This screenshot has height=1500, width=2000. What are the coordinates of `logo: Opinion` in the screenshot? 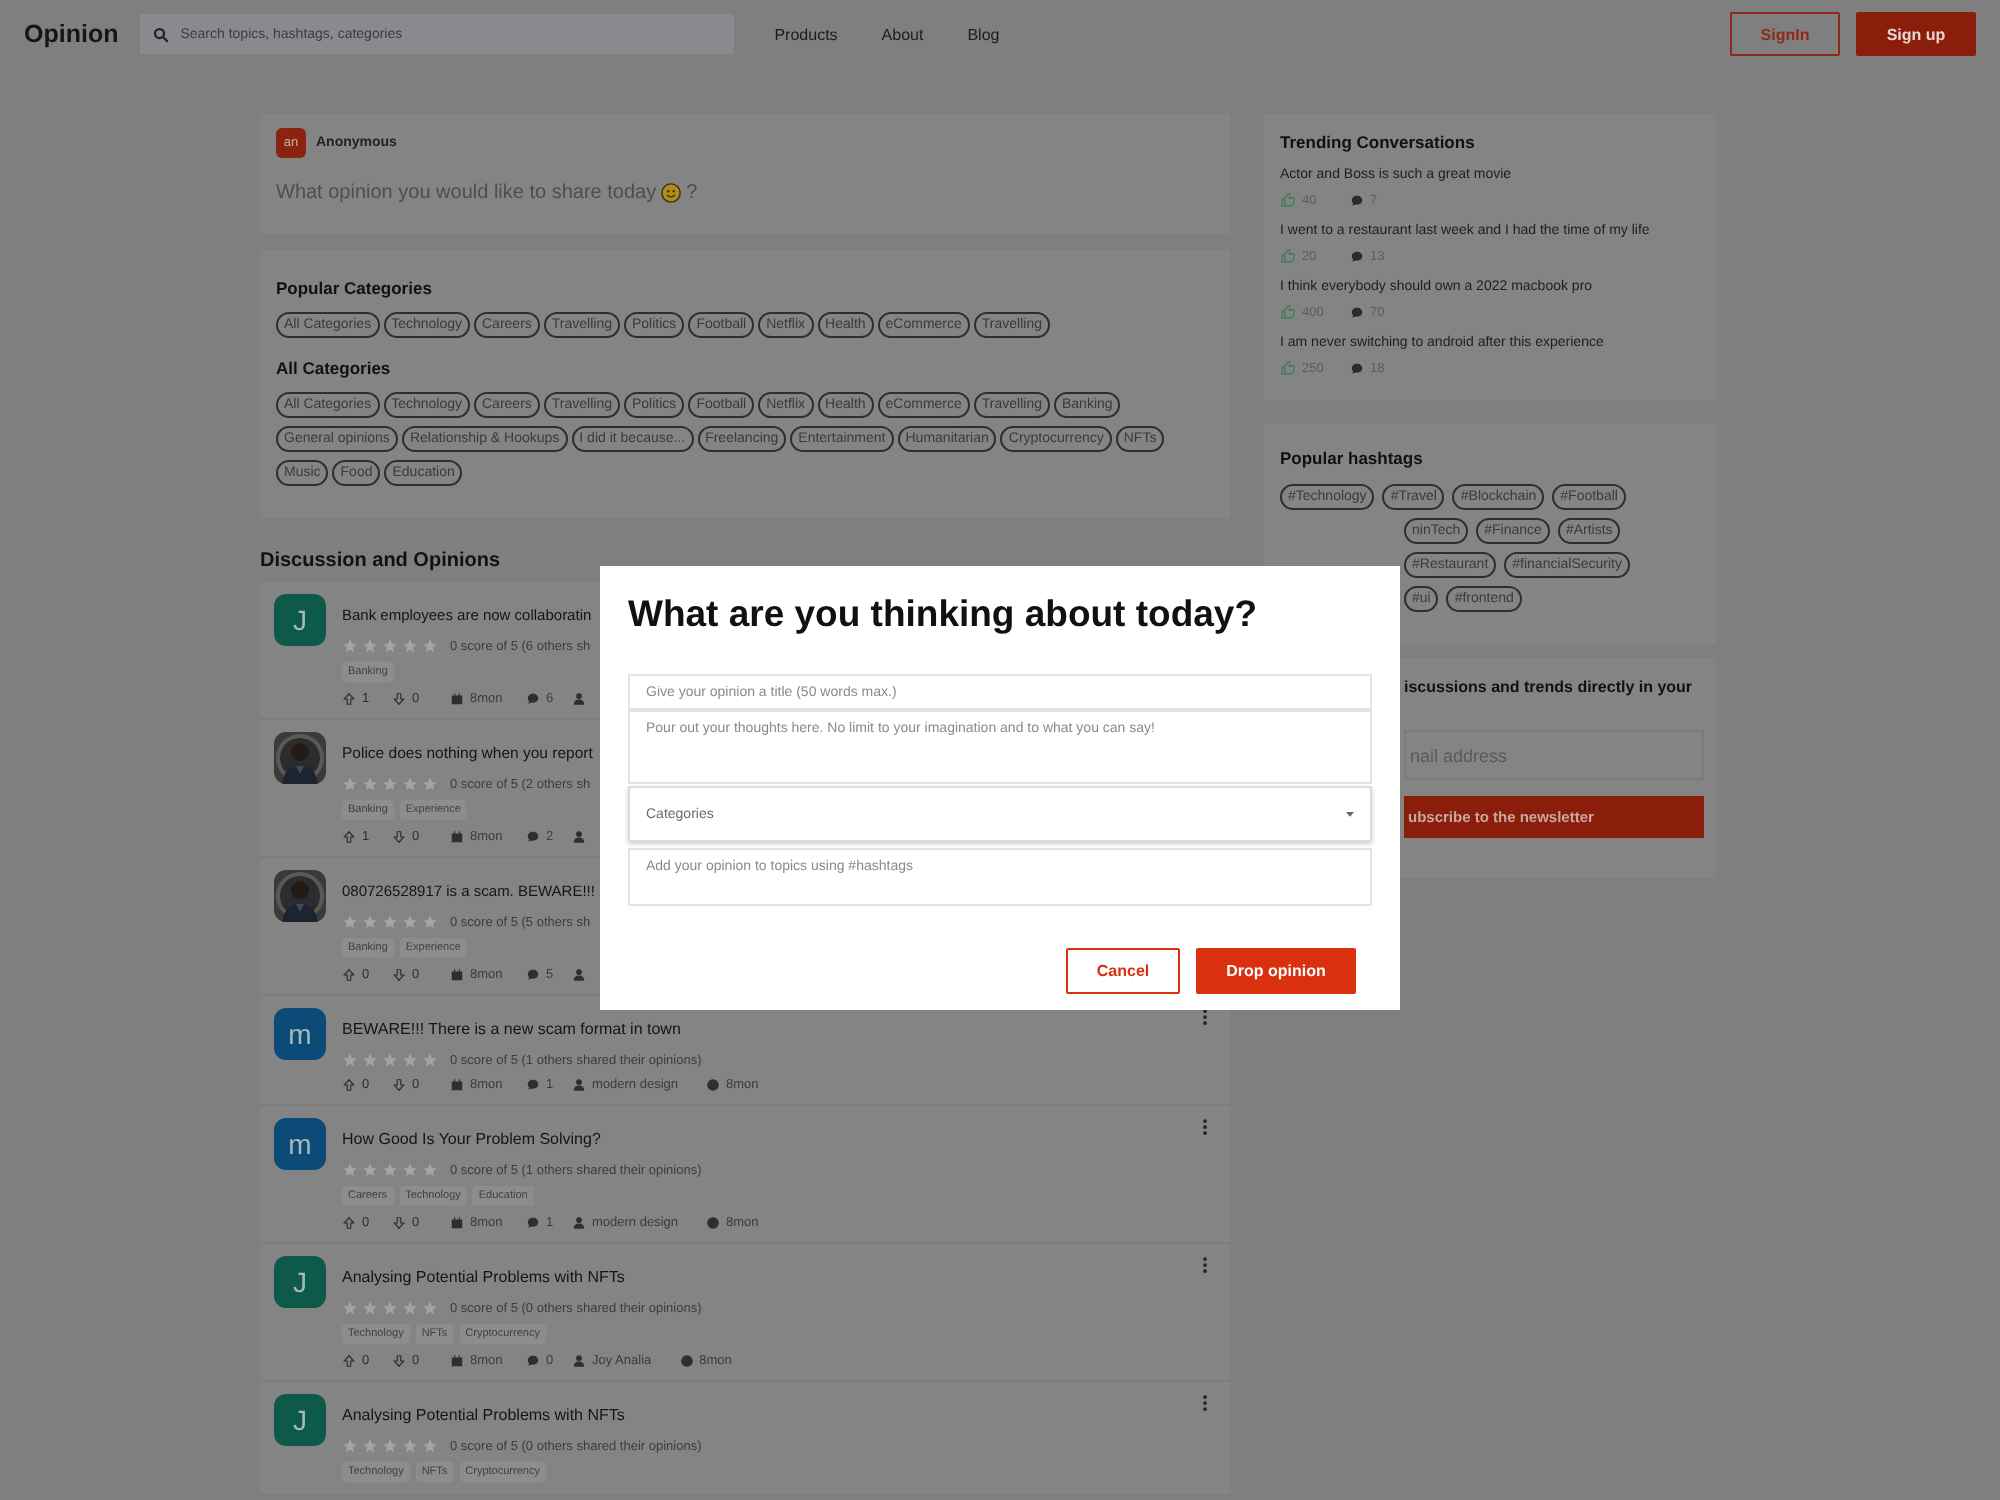 It's located at (71, 34).